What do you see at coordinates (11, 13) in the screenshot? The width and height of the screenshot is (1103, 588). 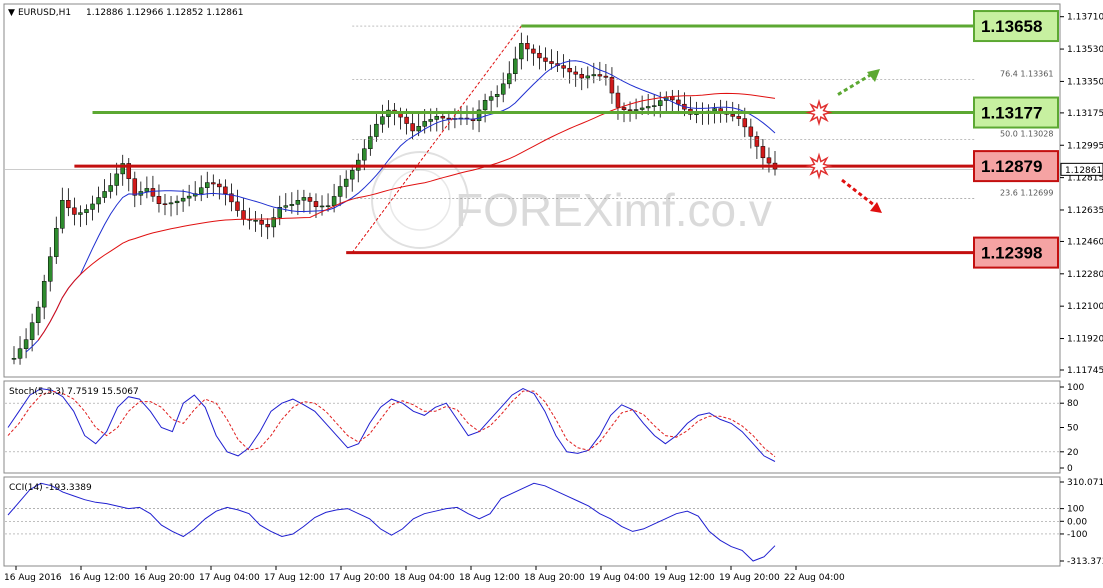 I see `symbol-dropdown-icon: ▼` at bounding box center [11, 13].